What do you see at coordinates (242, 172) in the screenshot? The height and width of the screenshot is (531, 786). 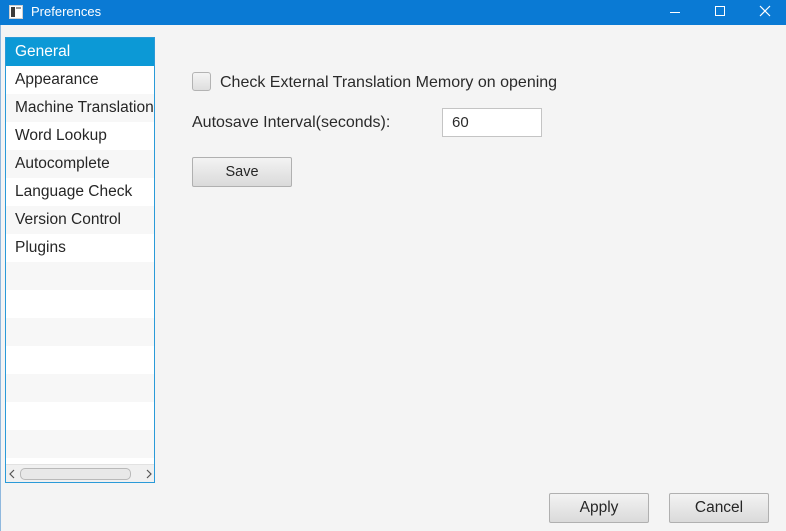 I see `save-button: Save` at bounding box center [242, 172].